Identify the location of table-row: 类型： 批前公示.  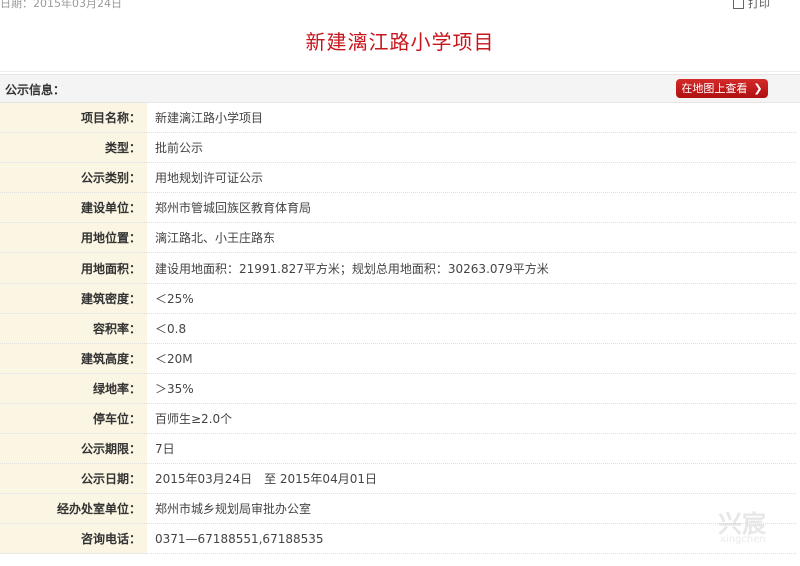
(398, 148).